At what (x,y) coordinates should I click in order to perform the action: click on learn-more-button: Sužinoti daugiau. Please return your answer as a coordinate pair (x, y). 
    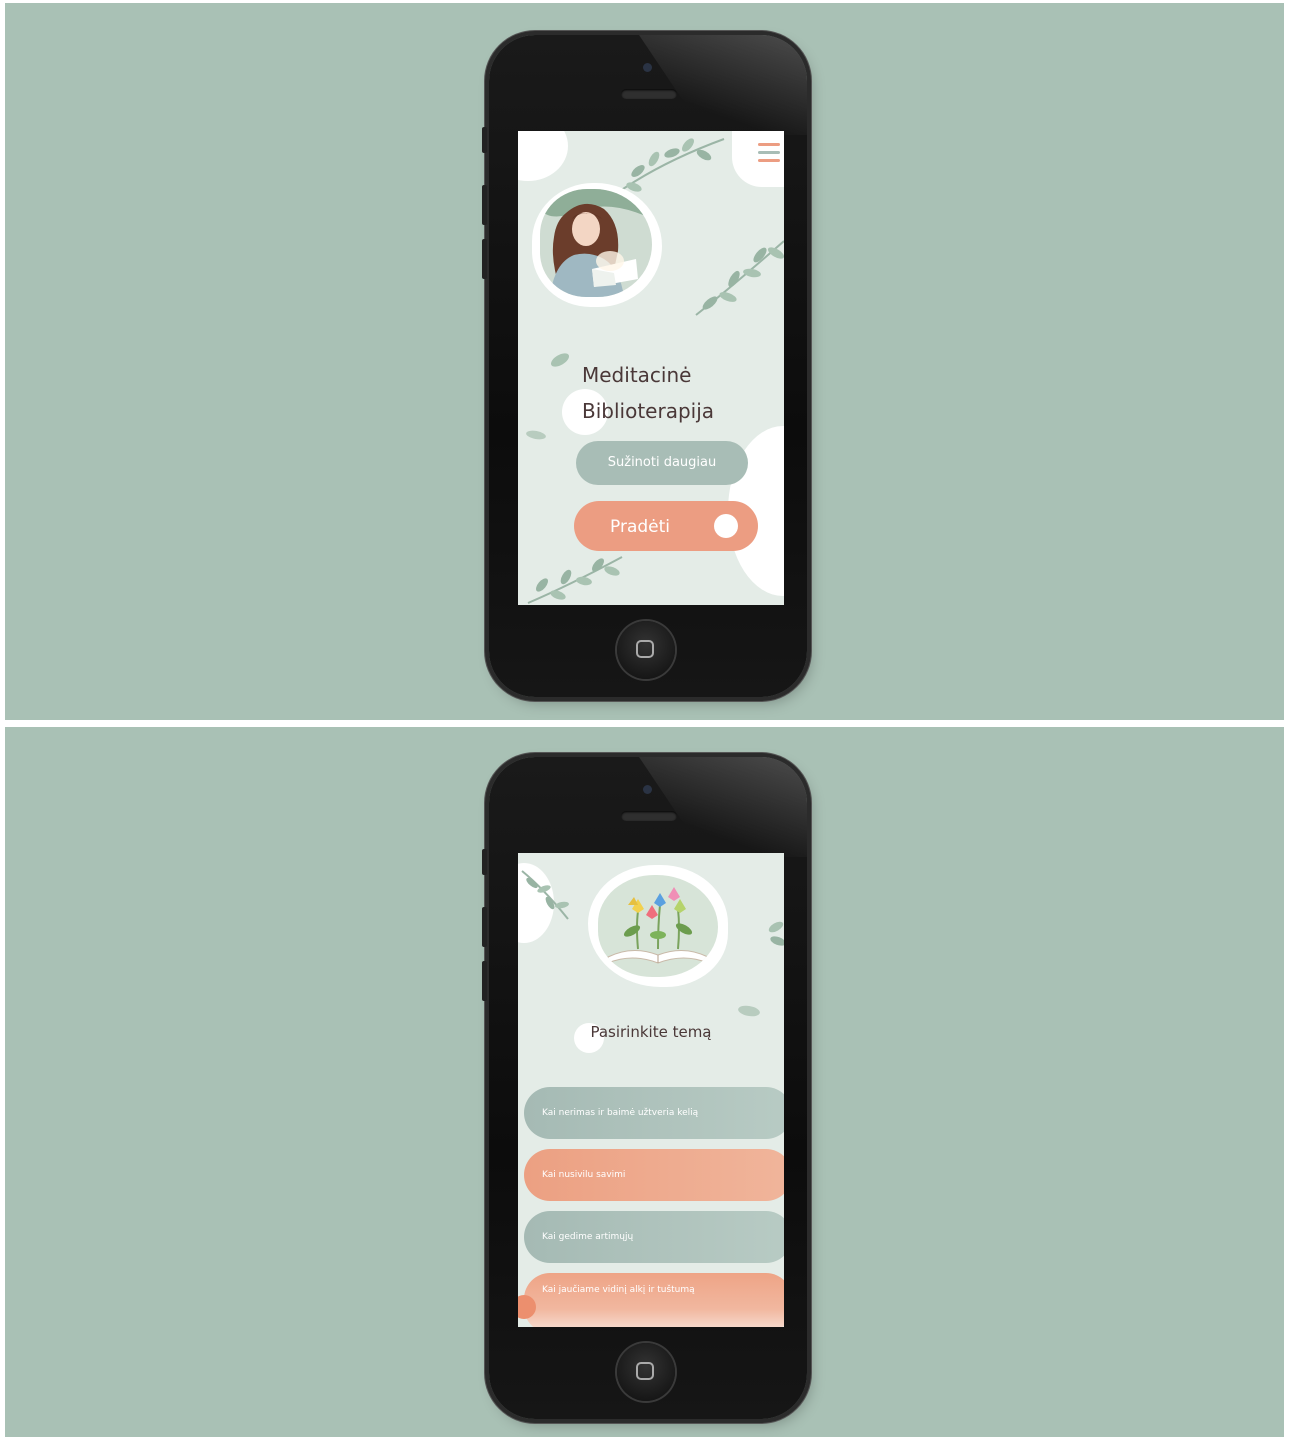
    Looking at the image, I should click on (662, 463).